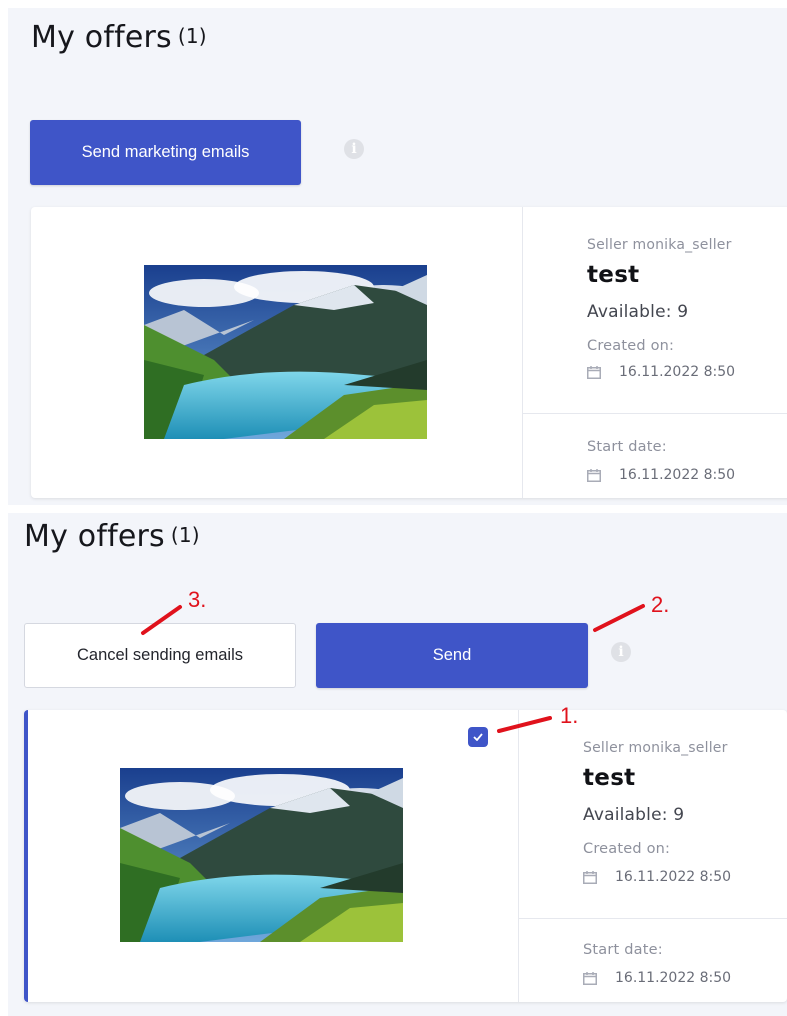  What do you see at coordinates (197, 599) in the screenshot?
I see `annotation-step-3: 3.` at bounding box center [197, 599].